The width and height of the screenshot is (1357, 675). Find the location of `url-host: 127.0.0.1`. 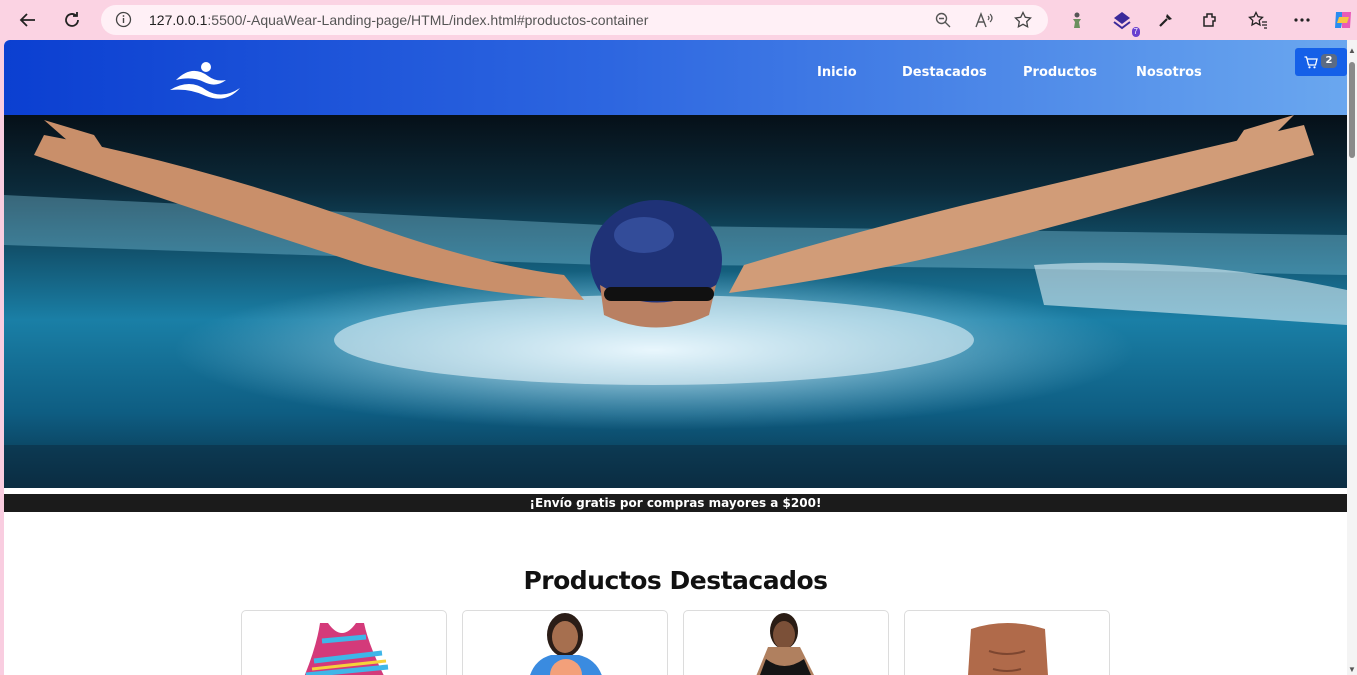

url-host: 127.0.0.1 is located at coordinates (178, 20).